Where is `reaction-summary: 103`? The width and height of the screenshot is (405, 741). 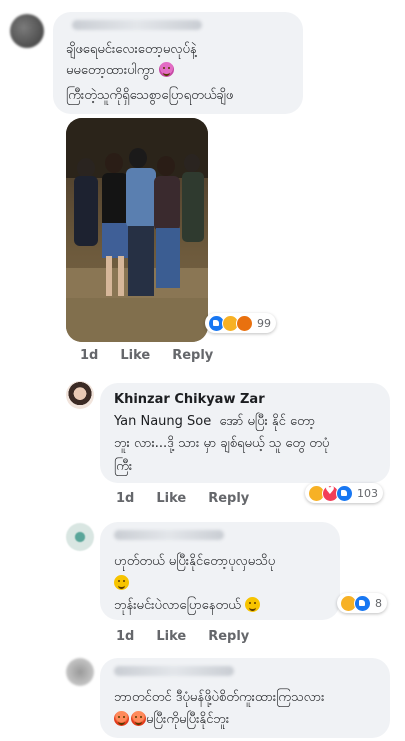 reaction-summary: 103 is located at coordinates (344, 493).